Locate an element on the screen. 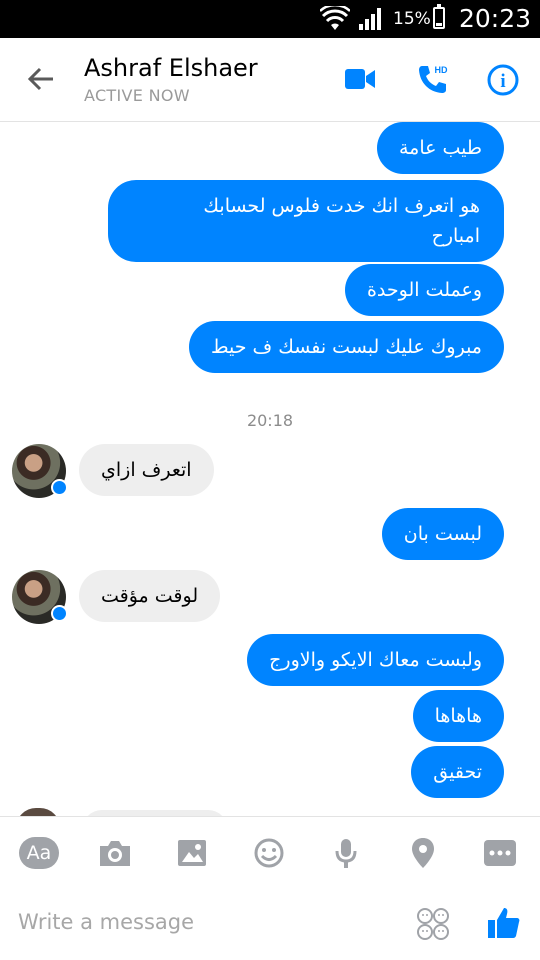 The width and height of the screenshot is (540, 960). outgoing-message: ولبست معاك الايكو والاورج is located at coordinates (375, 660).